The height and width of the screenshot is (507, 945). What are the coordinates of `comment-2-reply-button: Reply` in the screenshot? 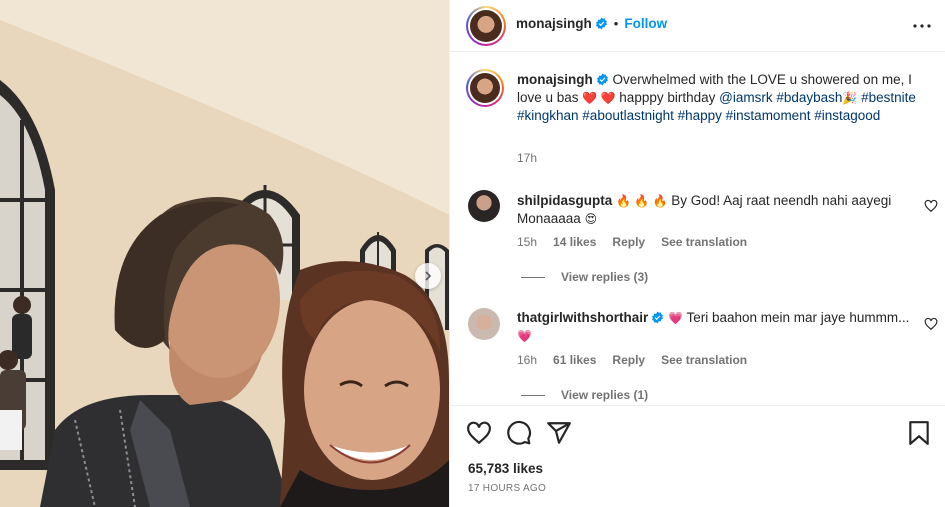 It's located at (628, 360).